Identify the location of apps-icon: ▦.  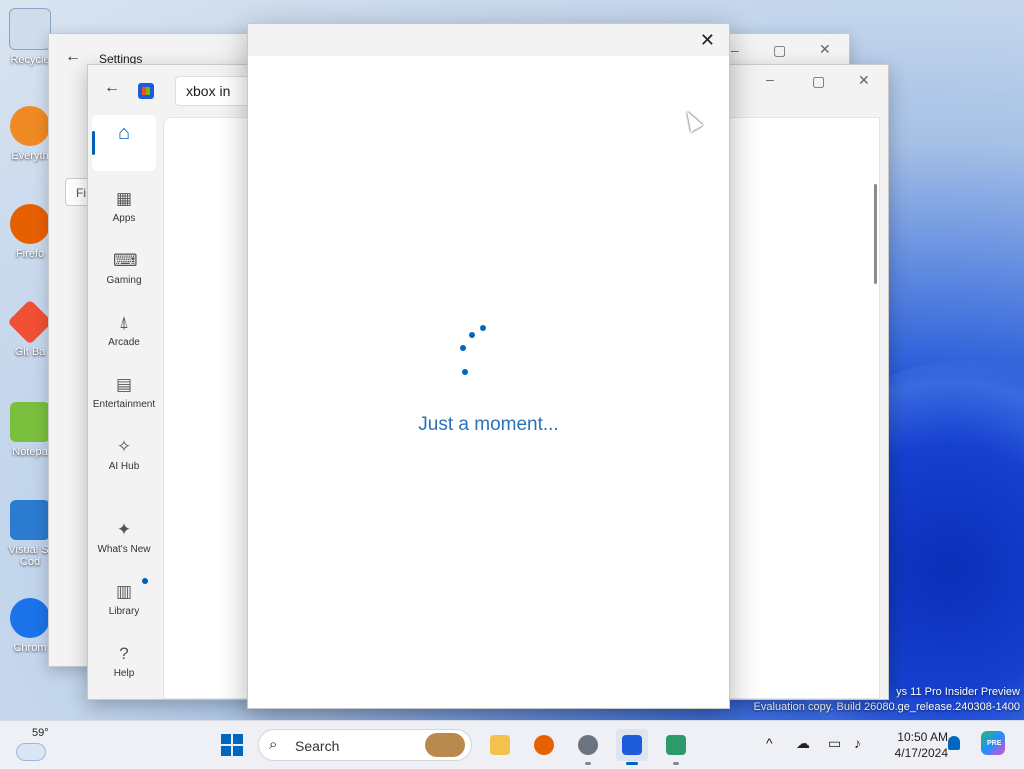
(124, 198).